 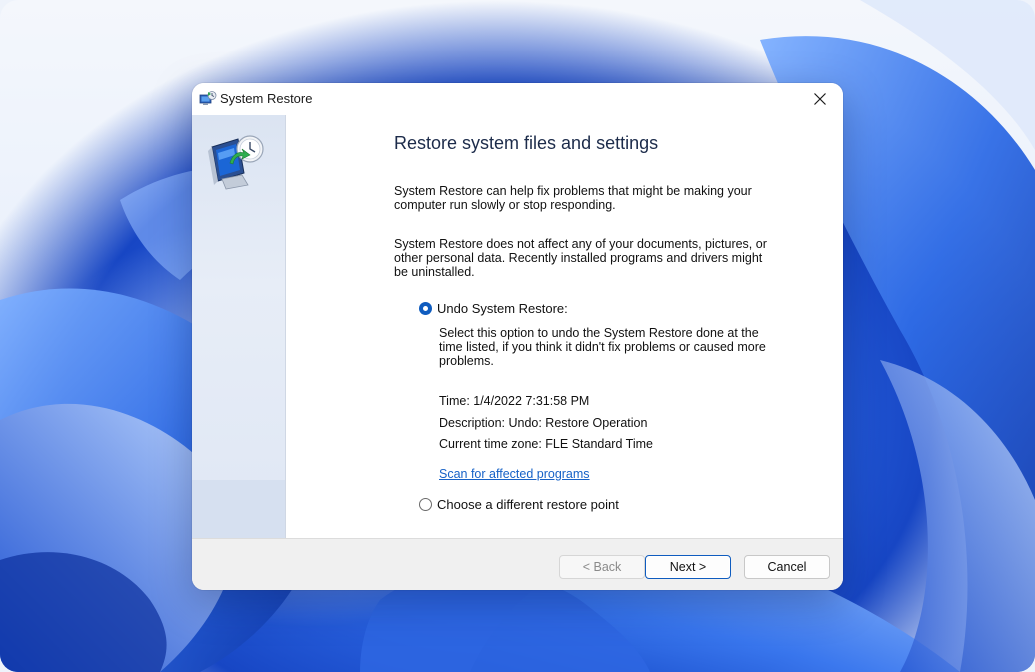 What do you see at coordinates (517, 564) in the screenshot?
I see `wizard-footer: < Back Next > Cancel` at bounding box center [517, 564].